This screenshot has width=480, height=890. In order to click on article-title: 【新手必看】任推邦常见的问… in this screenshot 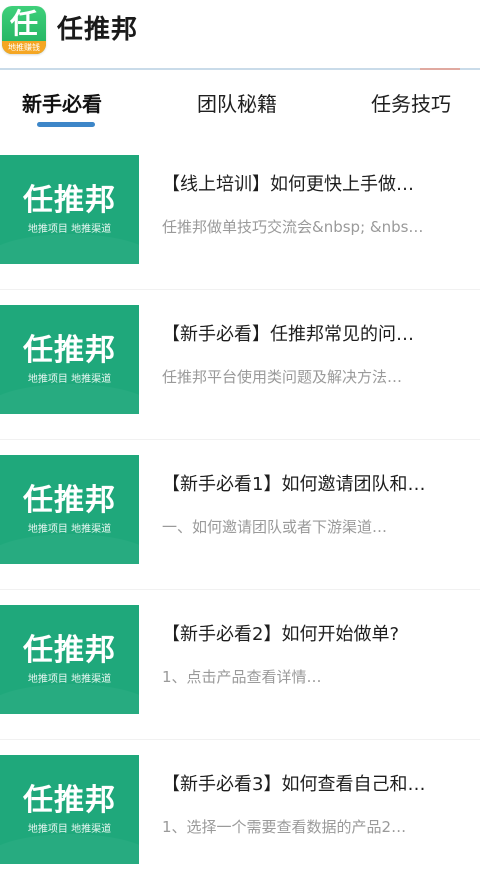, I will do `click(317, 335)`.